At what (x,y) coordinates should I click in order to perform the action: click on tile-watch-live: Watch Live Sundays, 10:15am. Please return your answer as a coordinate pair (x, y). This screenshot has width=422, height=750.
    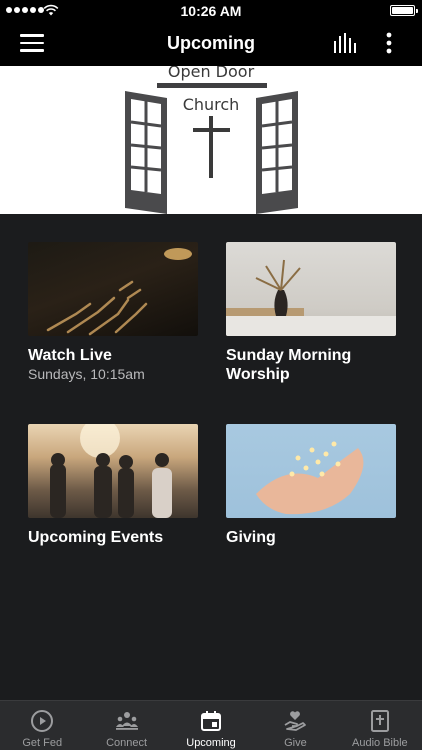
    Looking at the image, I should click on (113, 312).